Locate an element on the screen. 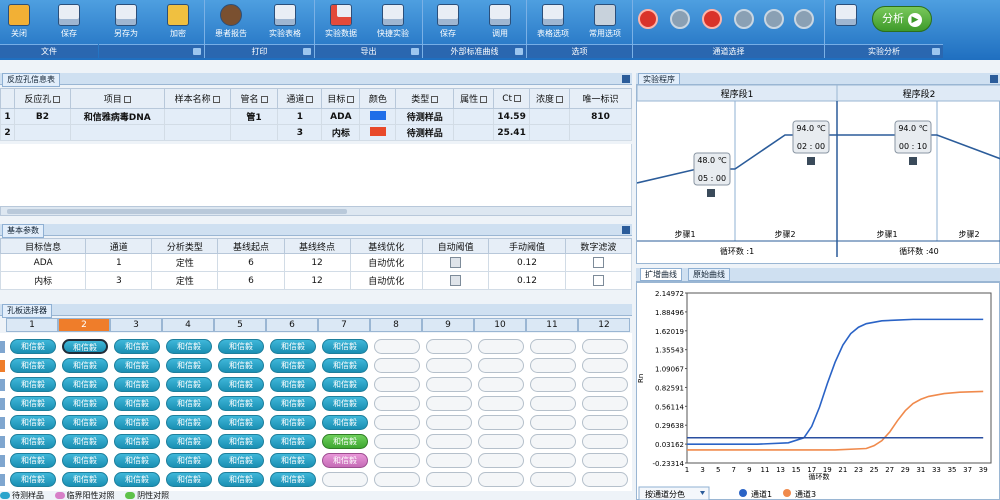  cell-target: 内标 is located at coordinates (341, 132).